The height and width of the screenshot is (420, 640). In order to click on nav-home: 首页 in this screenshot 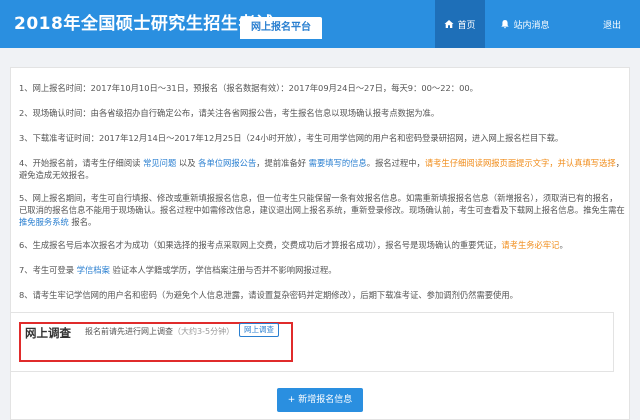, I will do `click(460, 24)`.